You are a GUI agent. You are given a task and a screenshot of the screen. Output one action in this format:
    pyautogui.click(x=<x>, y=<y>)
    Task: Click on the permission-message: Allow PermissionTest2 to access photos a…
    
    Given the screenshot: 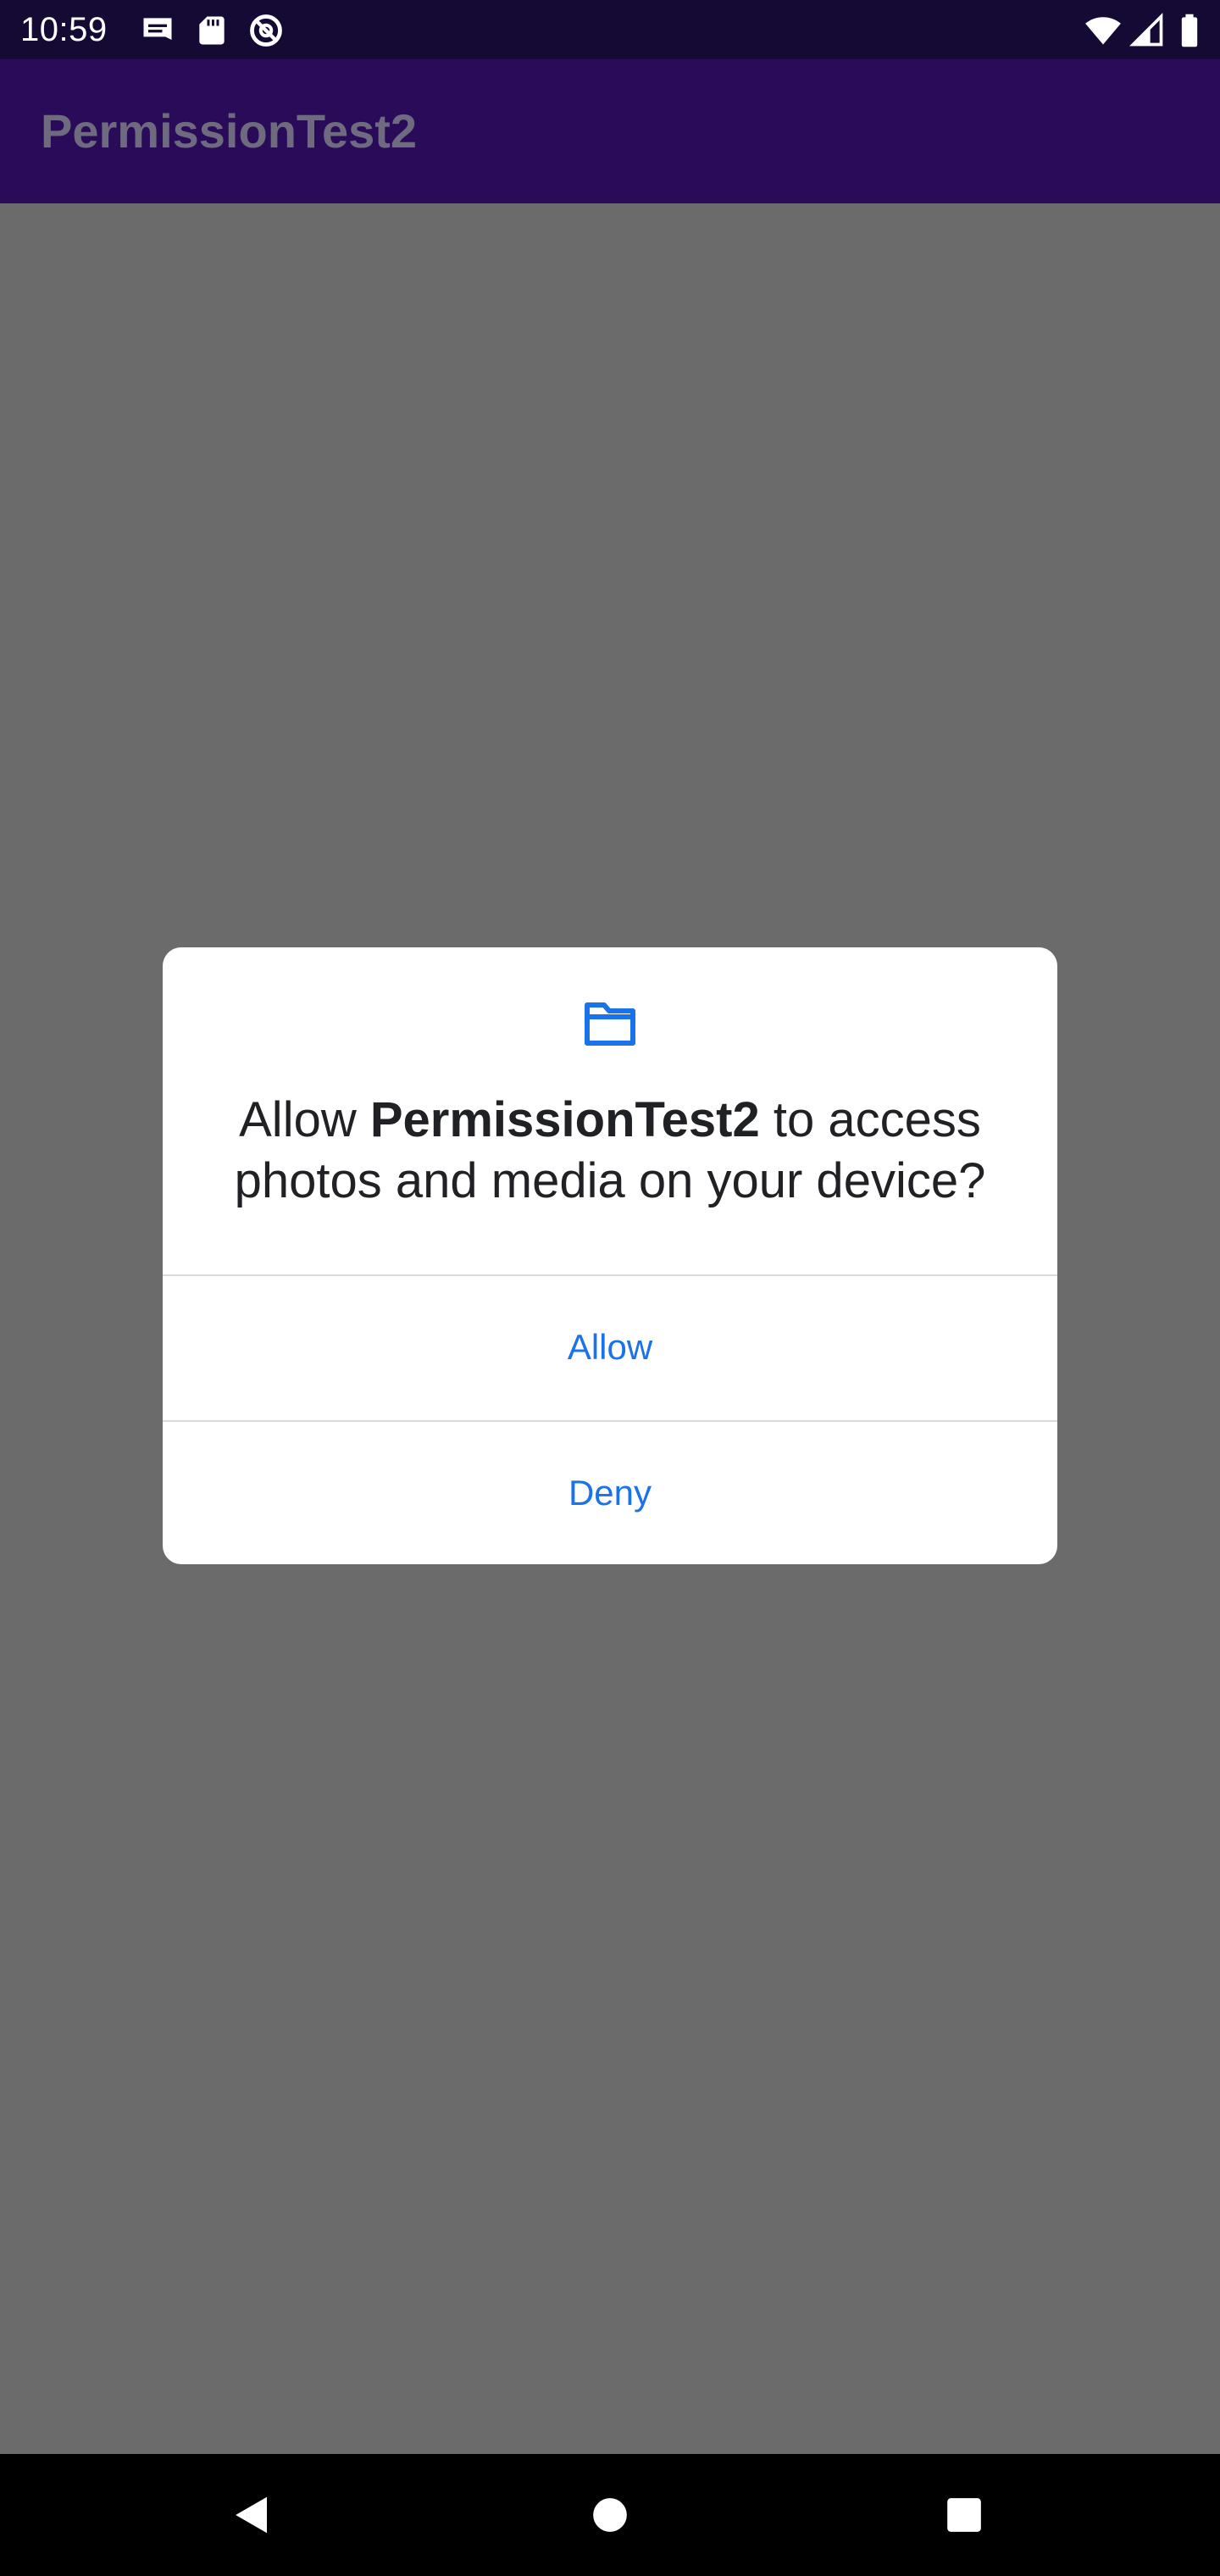 What is the action you would take?
    pyautogui.click(x=610, y=1151)
    